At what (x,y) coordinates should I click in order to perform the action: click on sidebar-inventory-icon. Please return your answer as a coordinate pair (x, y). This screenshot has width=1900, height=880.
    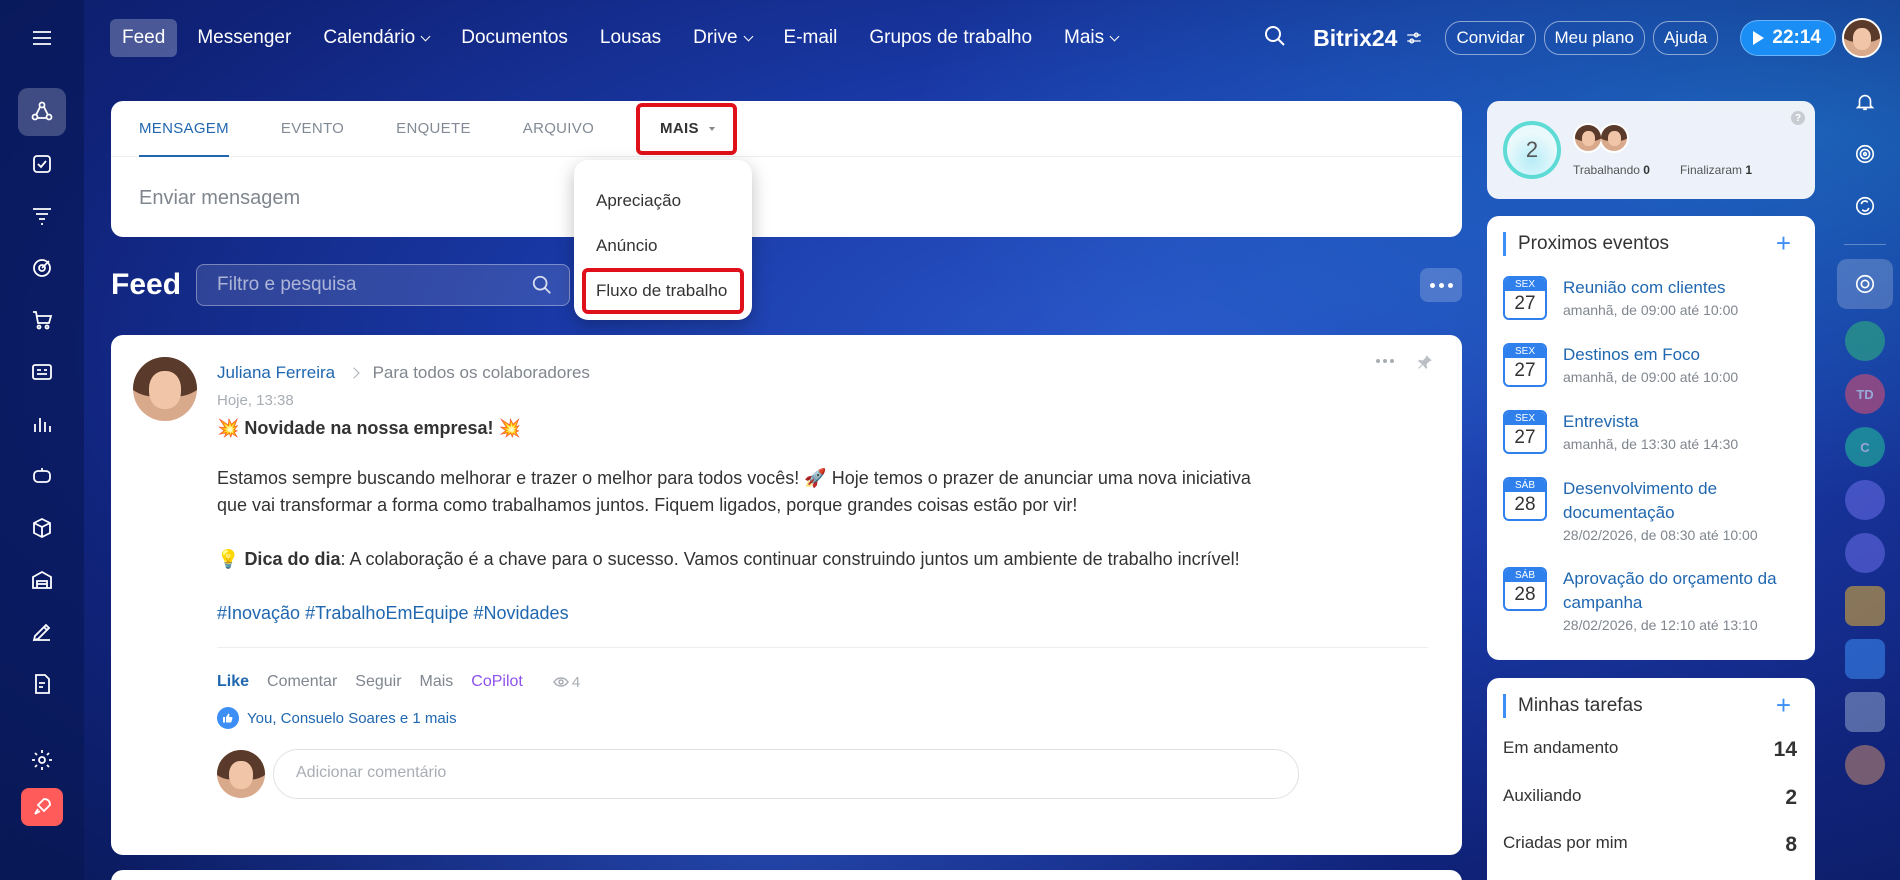
    Looking at the image, I should click on (42, 528).